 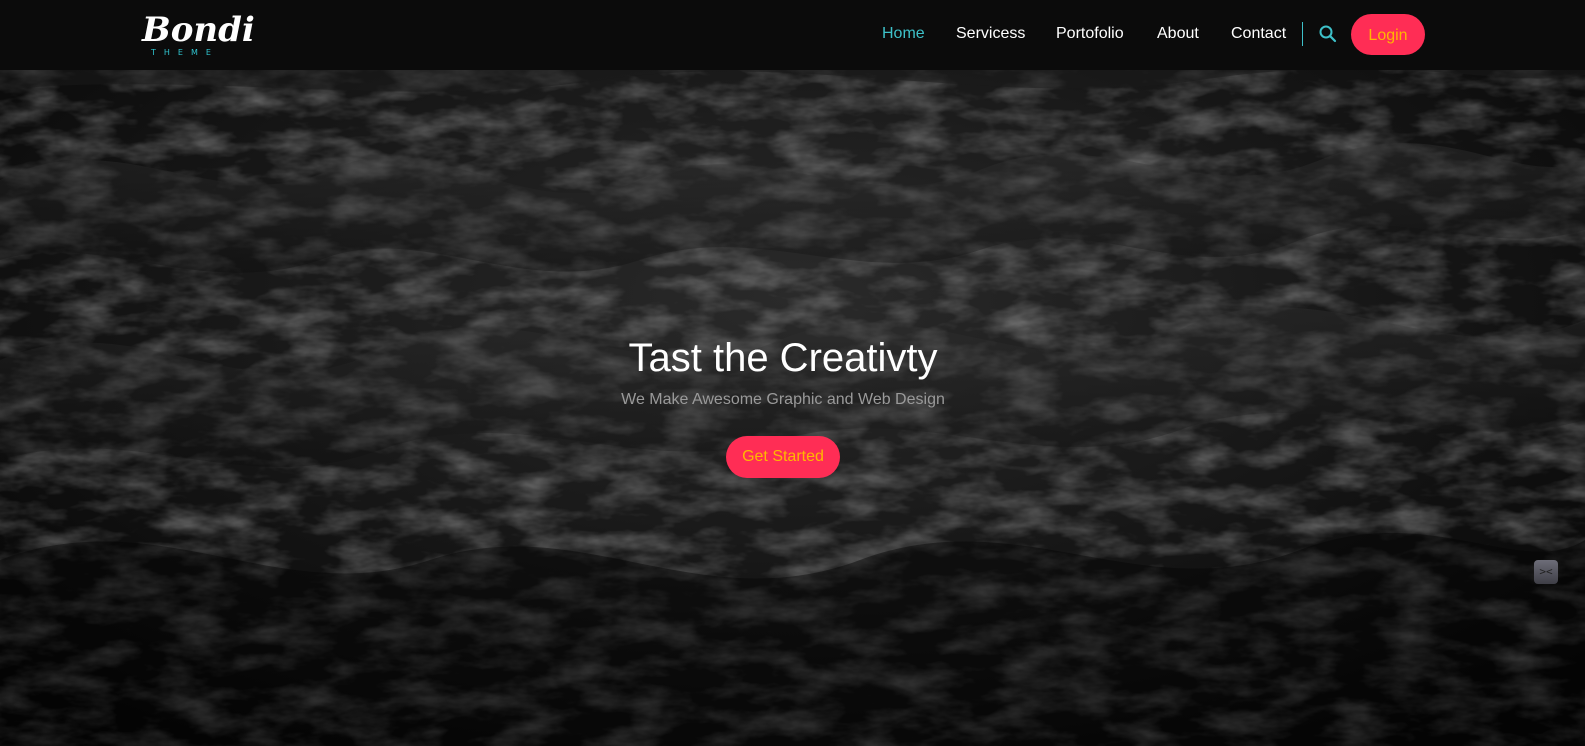 What do you see at coordinates (1388, 34) in the screenshot?
I see `login-button: Login` at bounding box center [1388, 34].